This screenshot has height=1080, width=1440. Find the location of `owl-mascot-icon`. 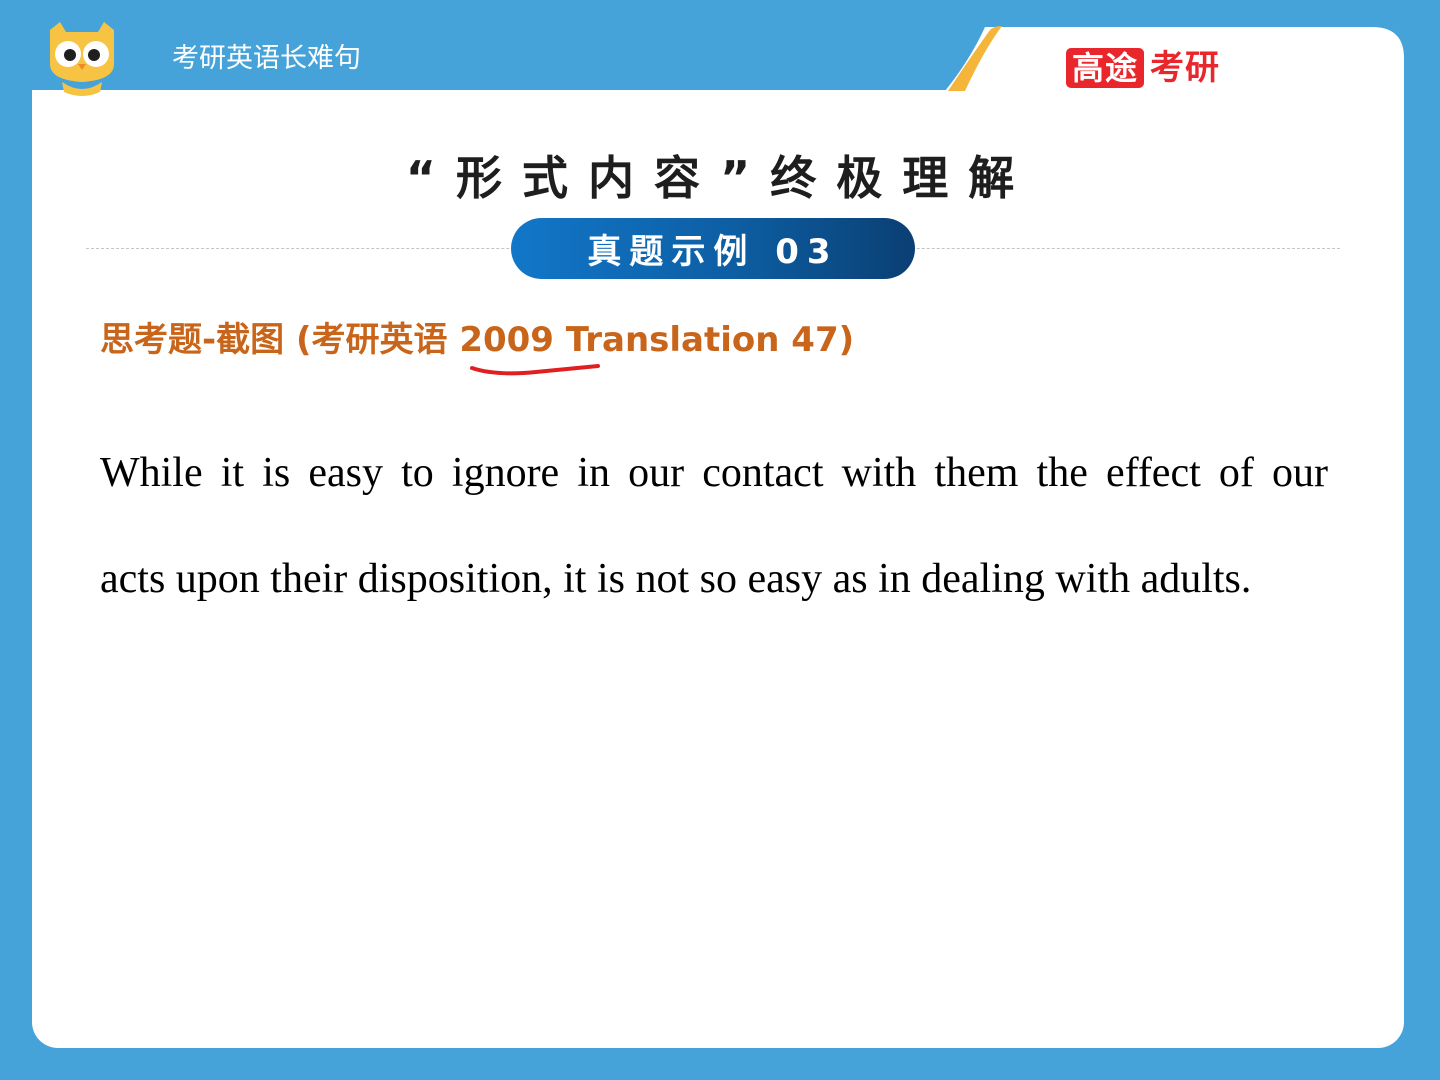

owl-mascot-icon is located at coordinates (82, 59).